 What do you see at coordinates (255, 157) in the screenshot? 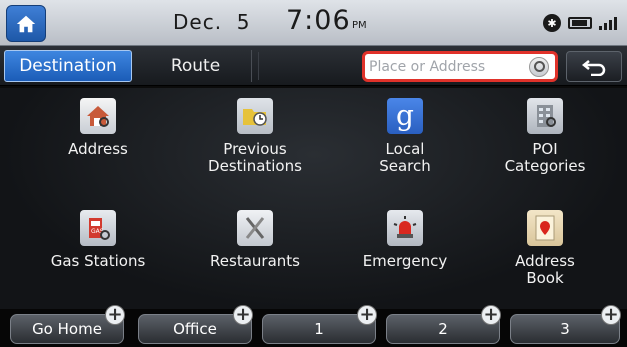
I see `grid-item-label: Previous Destinations` at bounding box center [255, 157].